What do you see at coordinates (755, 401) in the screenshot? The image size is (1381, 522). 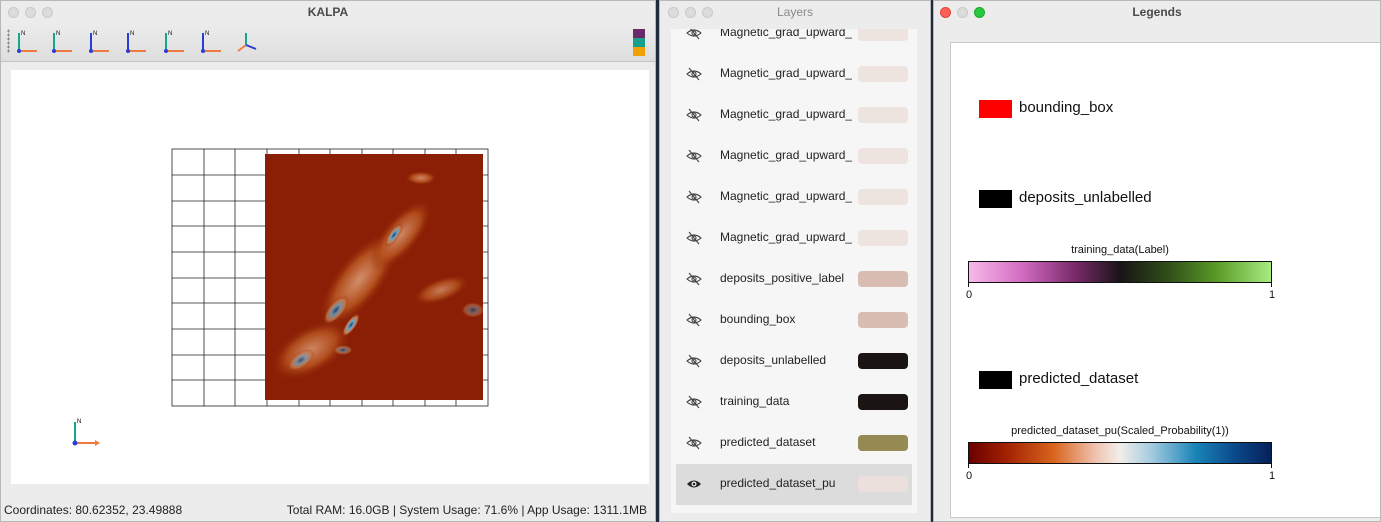 I see `layer-name: training_data` at bounding box center [755, 401].